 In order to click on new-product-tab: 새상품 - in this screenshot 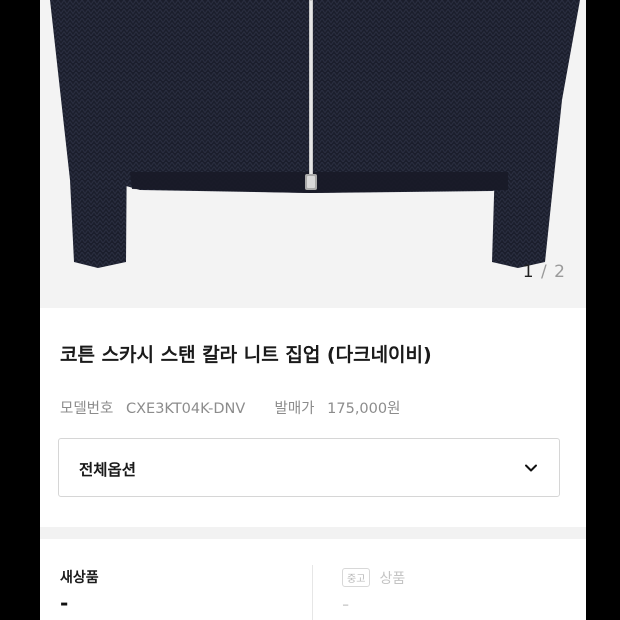, I will do `click(79, 590)`.